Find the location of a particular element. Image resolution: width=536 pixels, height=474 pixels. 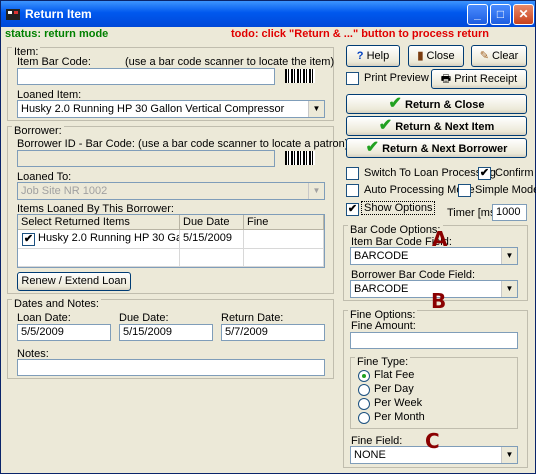

printer-icon: 🖶 is located at coordinates (446, 79).